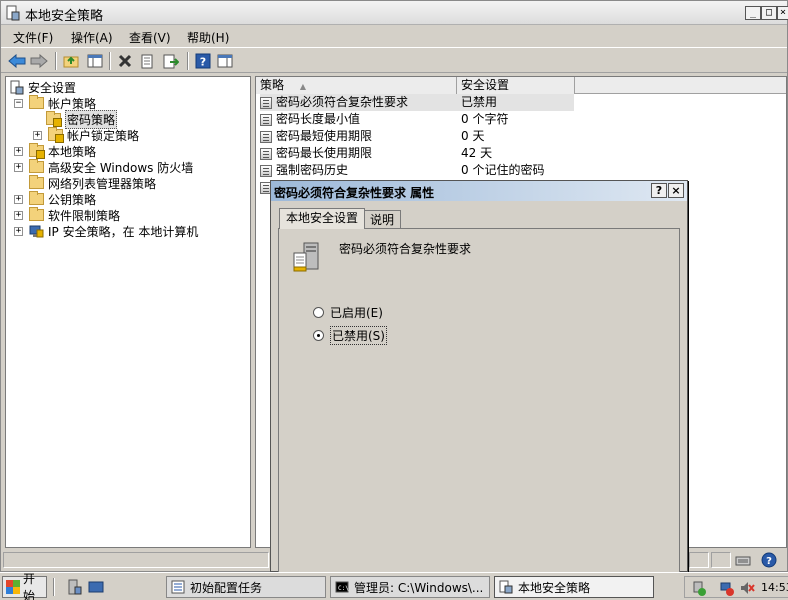 The width and height of the screenshot is (788, 600). Describe the element at coordinates (96, 587) in the screenshot. I see `show-desktop-icon` at that location.